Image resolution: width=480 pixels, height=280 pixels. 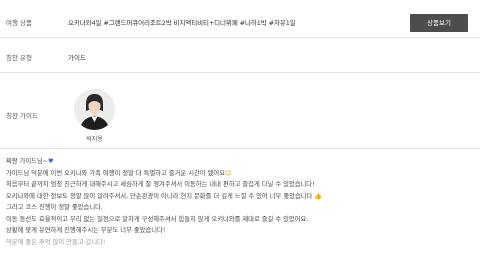 I want to click on guide-label: 칭찬 가이드, so click(x=22, y=116).